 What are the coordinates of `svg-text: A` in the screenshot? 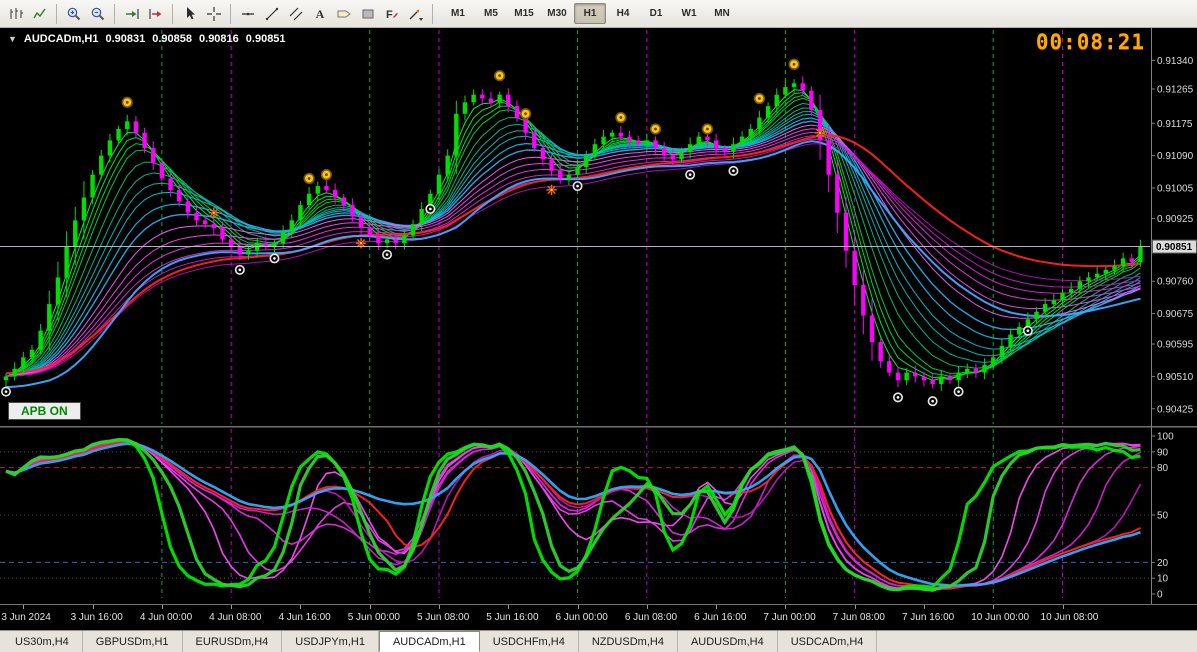 It's located at (319, 14).